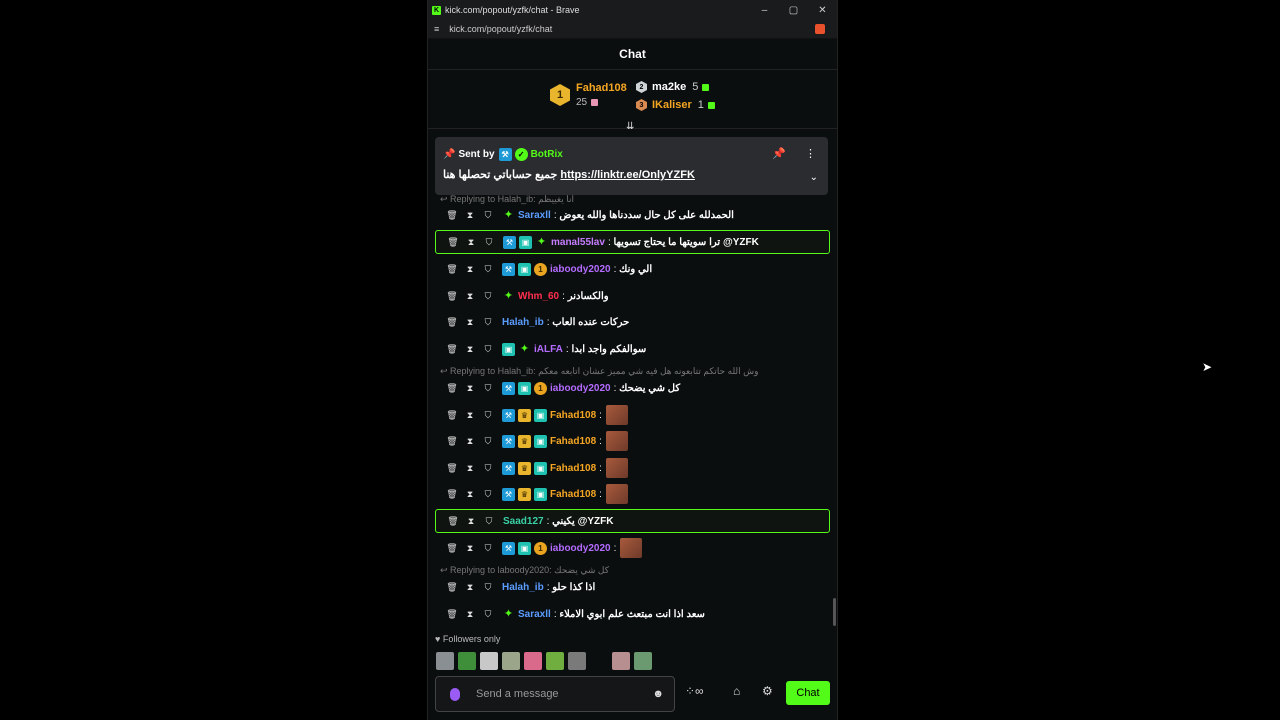  What do you see at coordinates (548, 349) in the screenshot?
I see `username: iALFA` at bounding box center [548, 349].